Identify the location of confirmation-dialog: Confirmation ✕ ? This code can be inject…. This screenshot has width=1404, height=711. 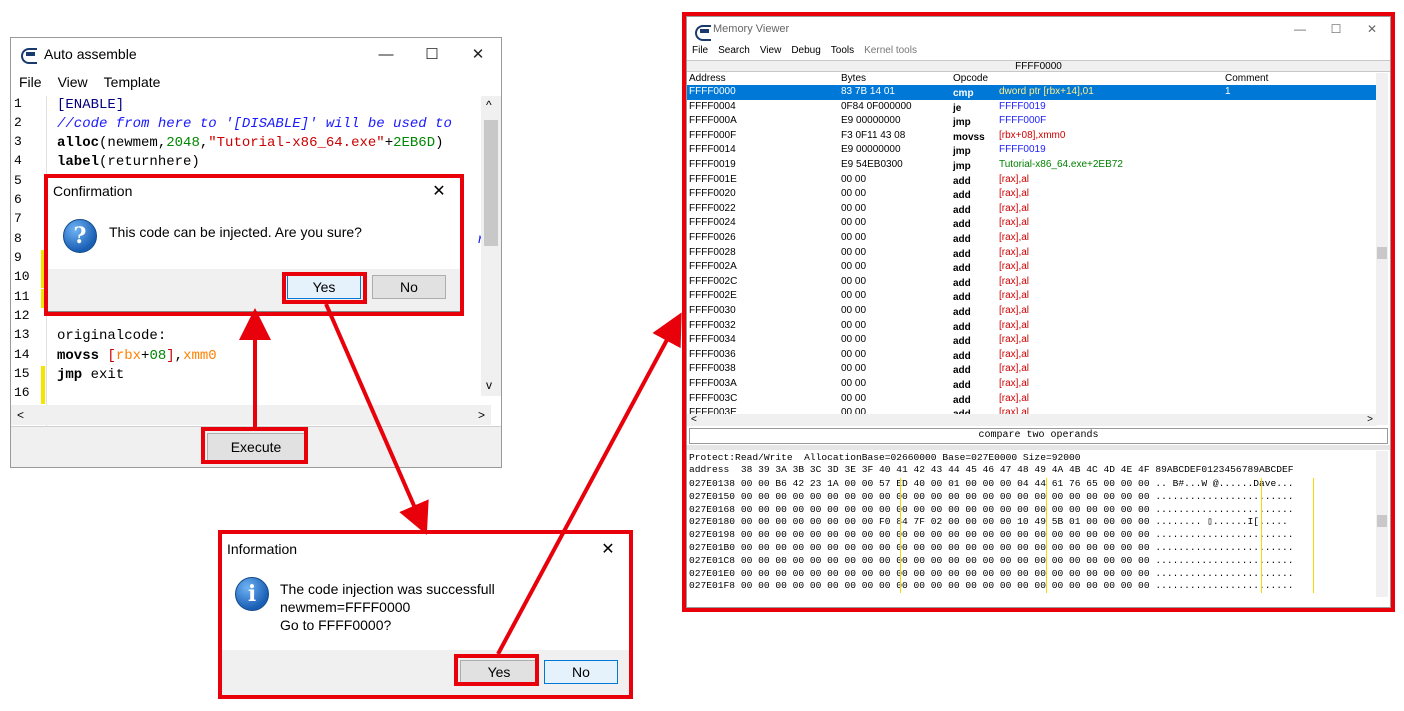
(253, 244).